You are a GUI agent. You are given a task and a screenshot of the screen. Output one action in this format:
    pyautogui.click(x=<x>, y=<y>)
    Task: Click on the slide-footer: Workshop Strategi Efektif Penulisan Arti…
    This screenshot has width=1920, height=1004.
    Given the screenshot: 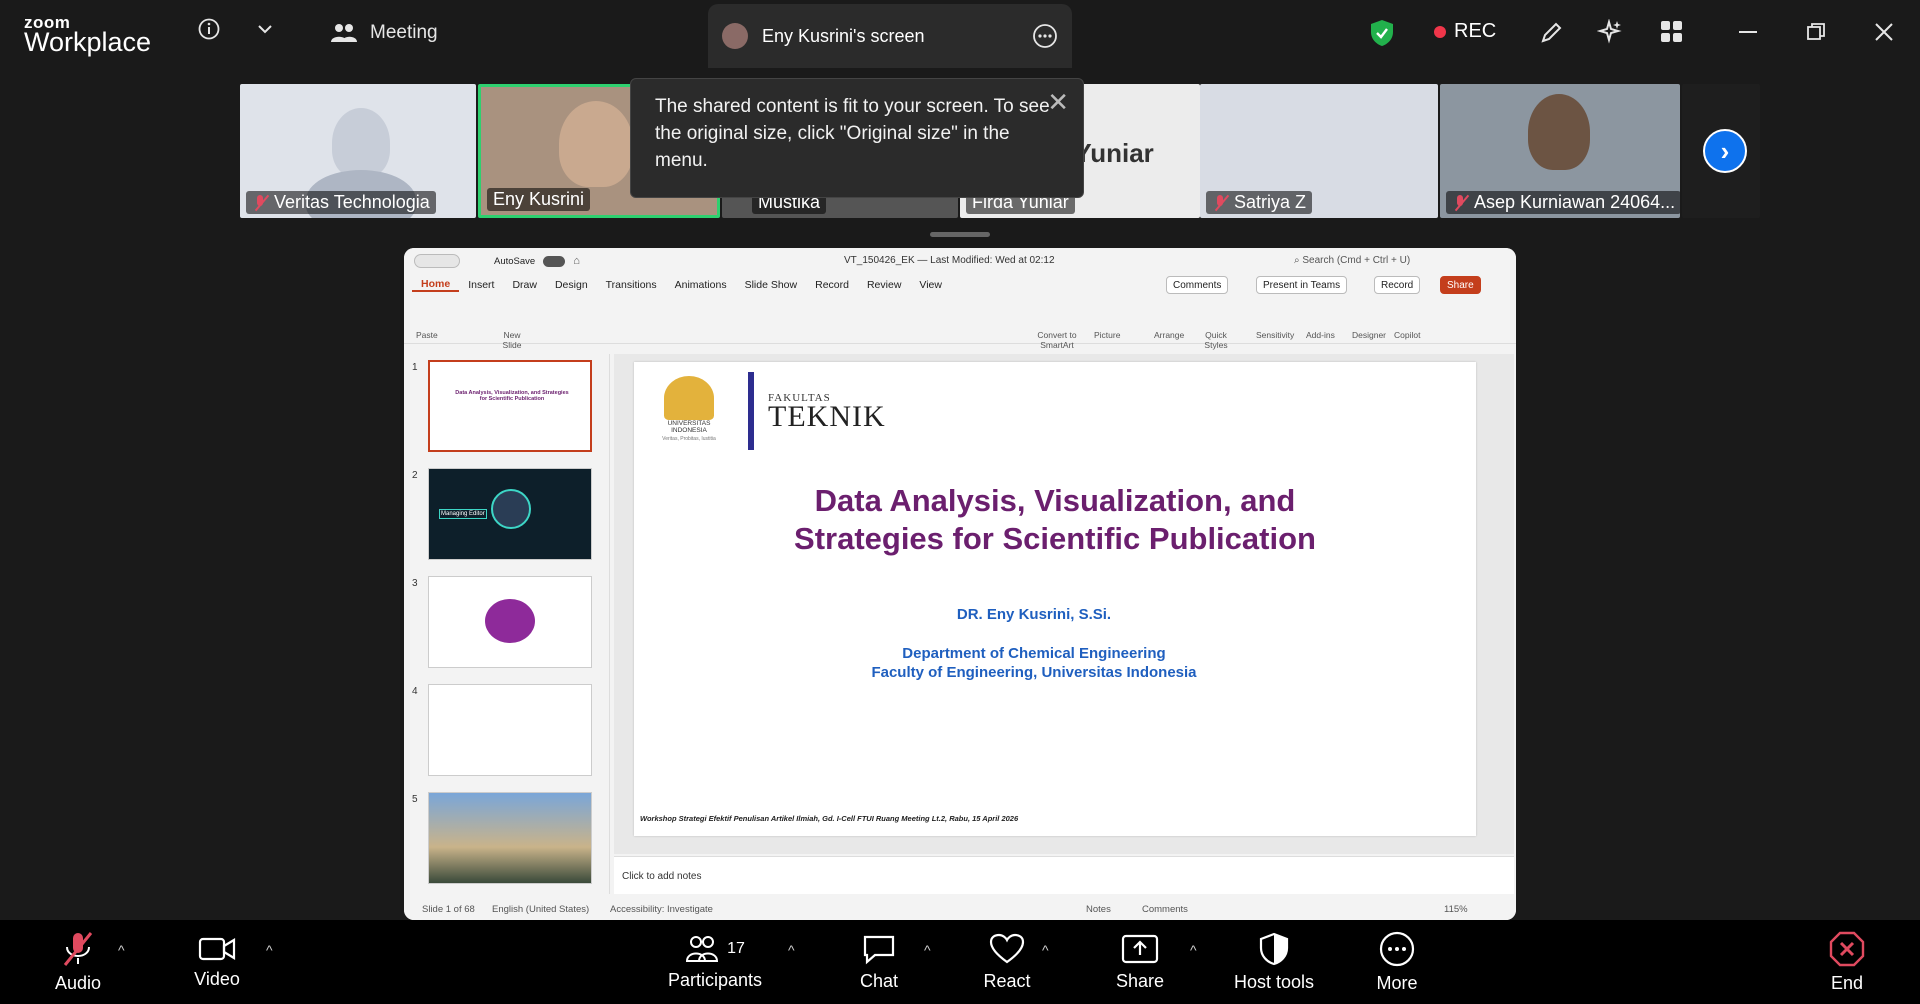 What is the action you would take?
    pyautogui.click(x=829, y=818)
    